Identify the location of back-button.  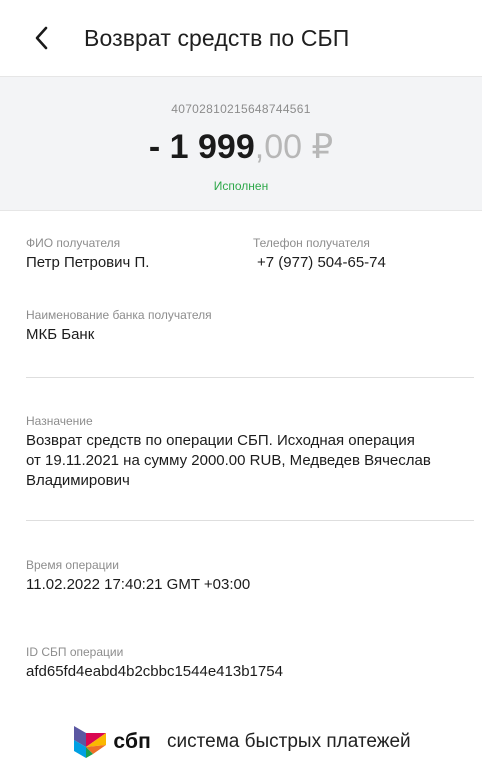
(48, 38).